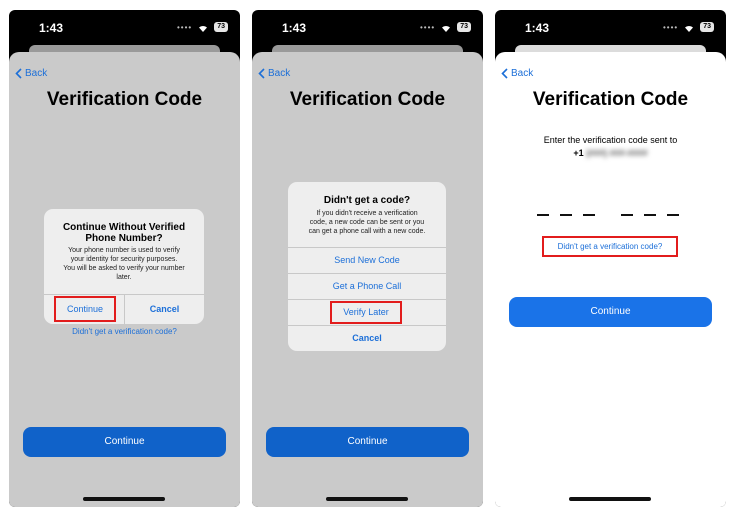  I want to click on alert-message-line4: later., so click(124, 277).